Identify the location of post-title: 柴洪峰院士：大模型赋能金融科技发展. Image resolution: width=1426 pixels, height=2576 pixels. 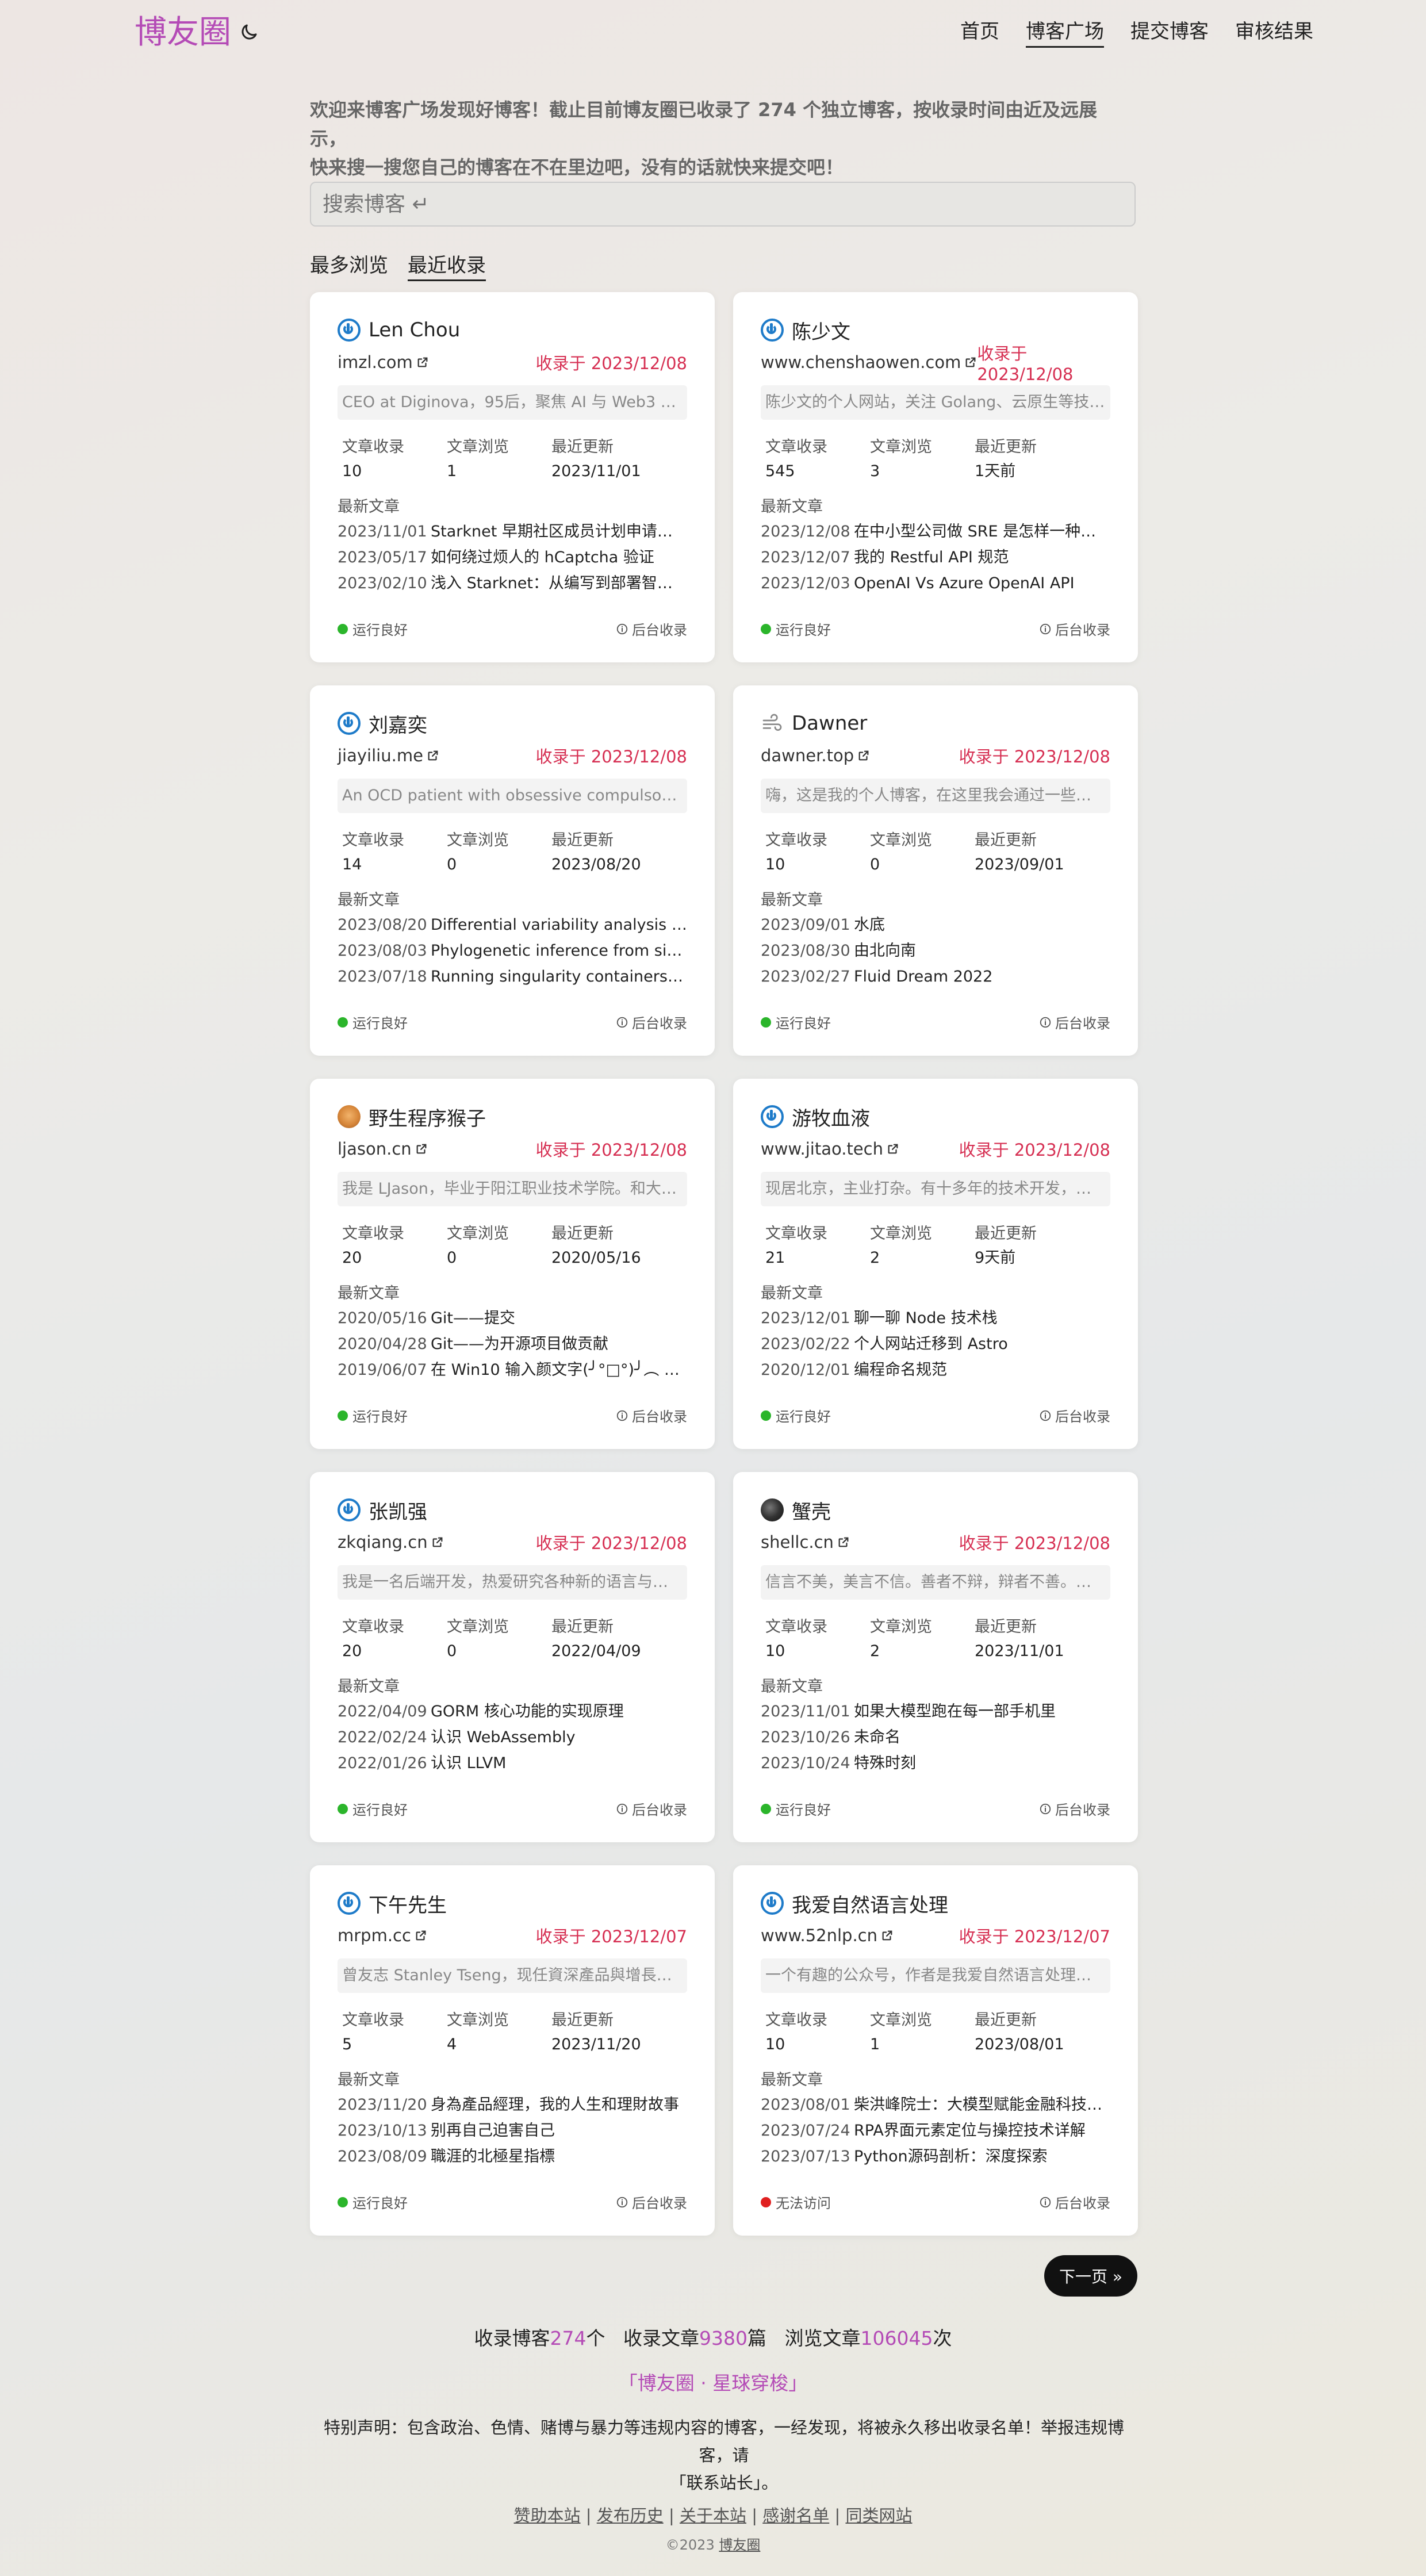
(982, 2105).